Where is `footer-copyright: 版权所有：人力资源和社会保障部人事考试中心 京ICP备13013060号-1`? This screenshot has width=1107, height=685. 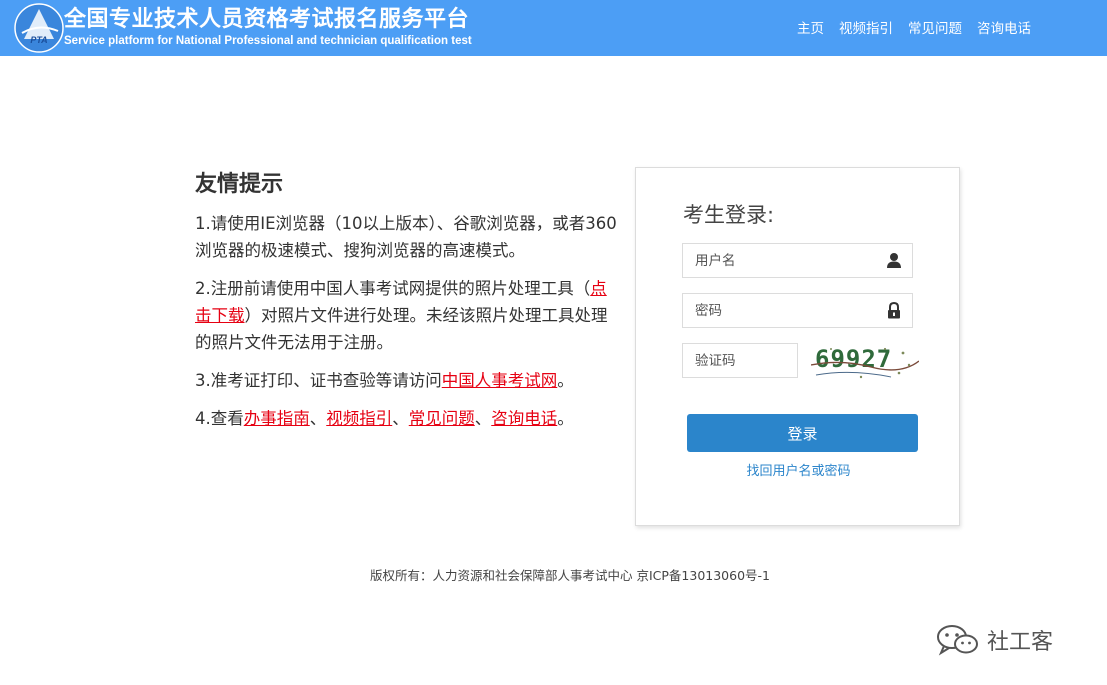 footer-copyright: 版权所有：人力资源和社会保障部人事考试中心 京ICP备13013060号-1 is located at coordinates (569, 575).